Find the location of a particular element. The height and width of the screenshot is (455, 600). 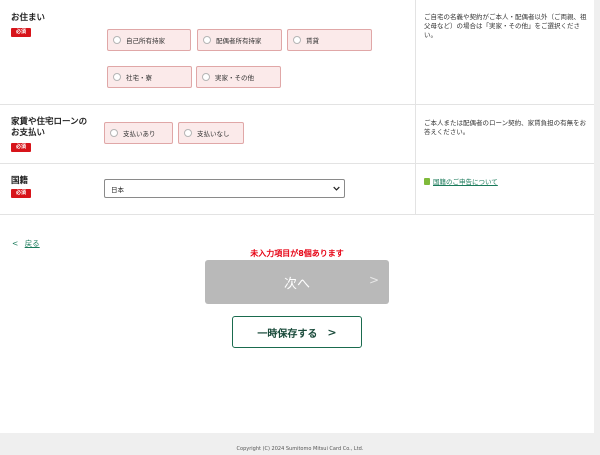

payment-label: 家賃や住宅ローンの お支払い is located at coordinates (49, 128).